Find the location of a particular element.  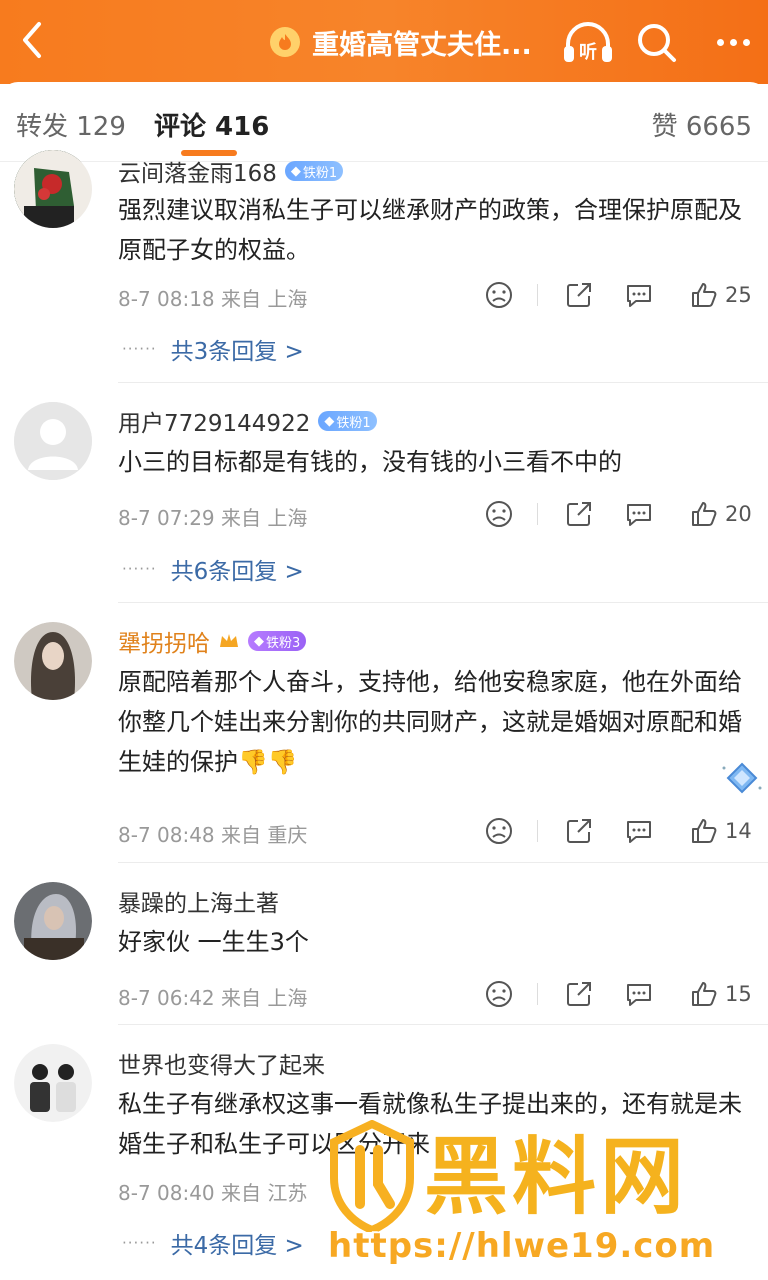

comment-author: 用户7729144922 ◆ 铁粉1 is located at coordinates (247, 421).